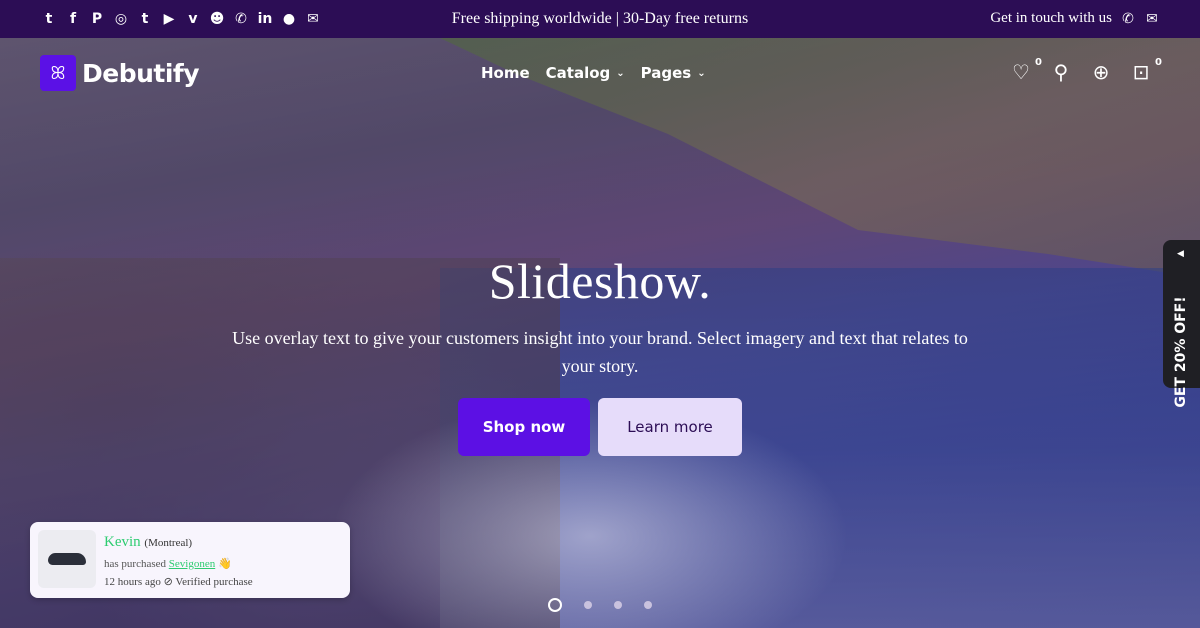 This screenshot has height=628, width=1200. What do you see at coordinates (141, 73) in the screenshot?
I see `logo-text: Debutify` at bounding box center [141, 73].